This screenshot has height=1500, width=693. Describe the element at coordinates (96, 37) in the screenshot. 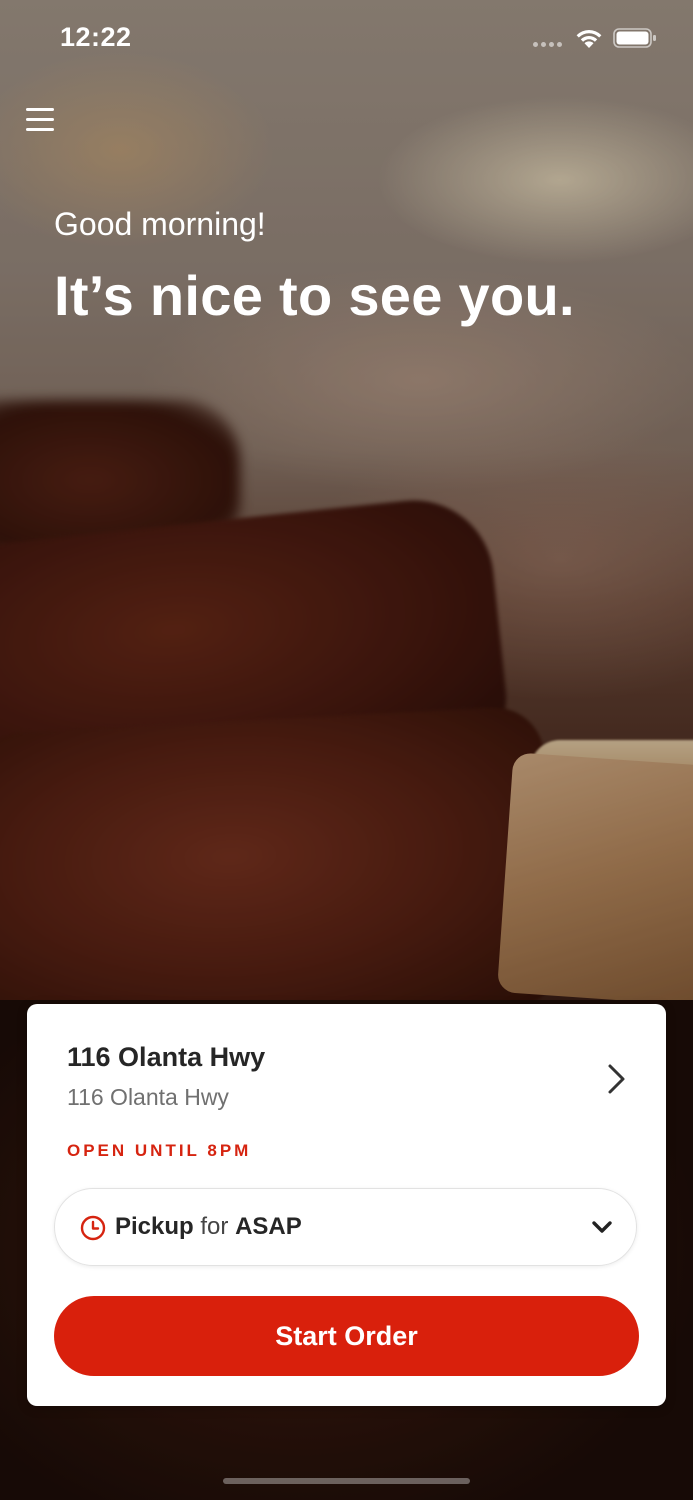

I see `status-time: 12:22` at that location.